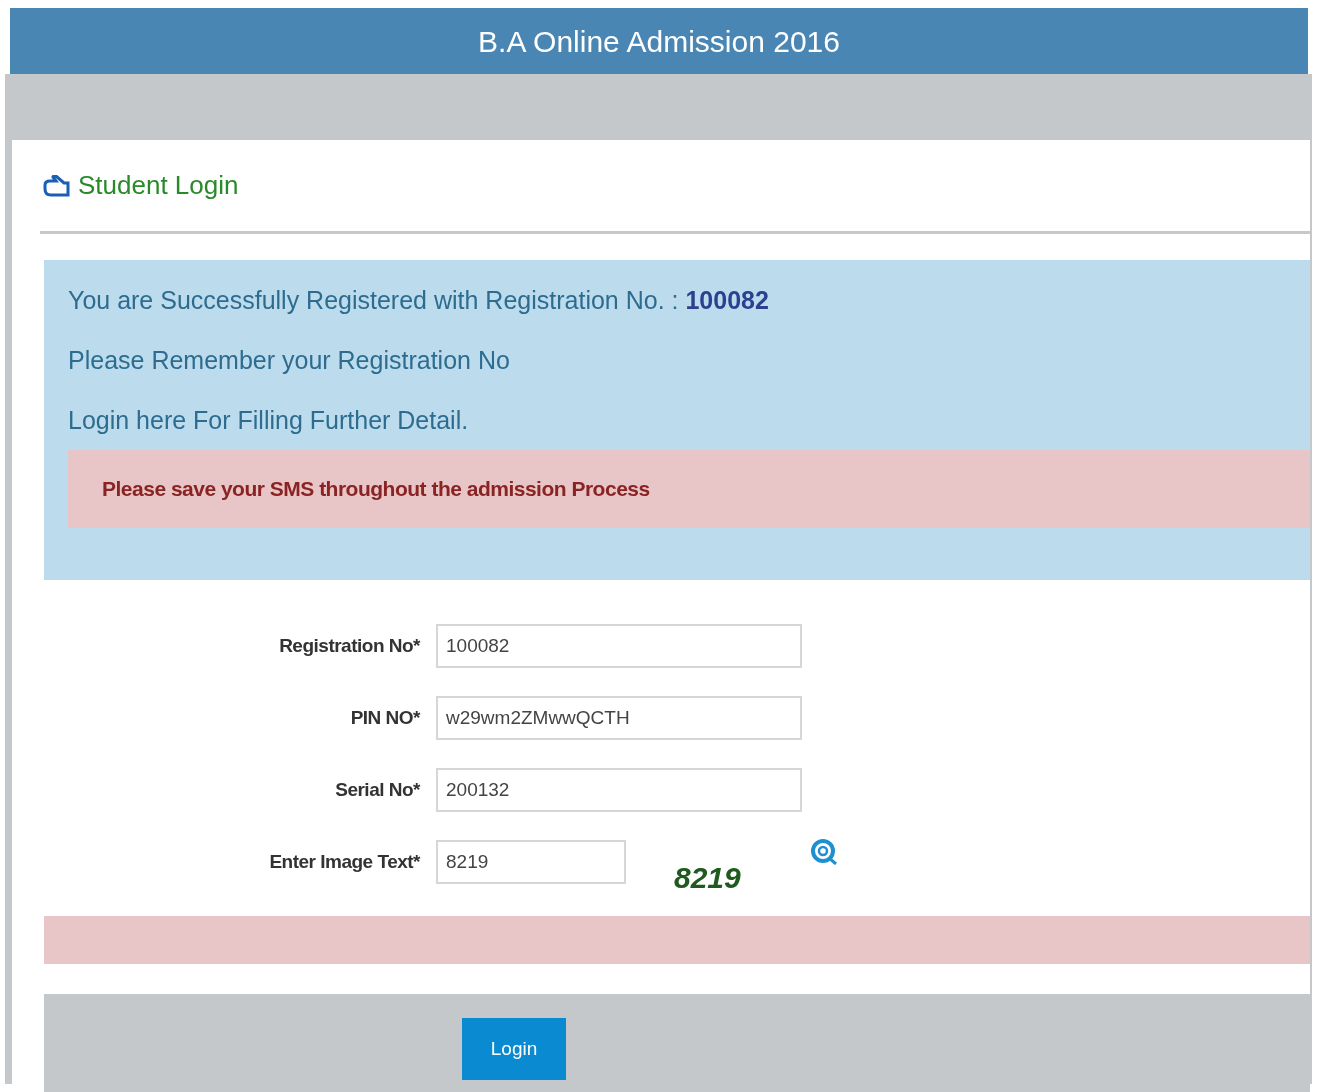  Describe the element at coordinates (659, 41) in the screenshot. I see `page-title: B.A Online Admission 2016` at that location.